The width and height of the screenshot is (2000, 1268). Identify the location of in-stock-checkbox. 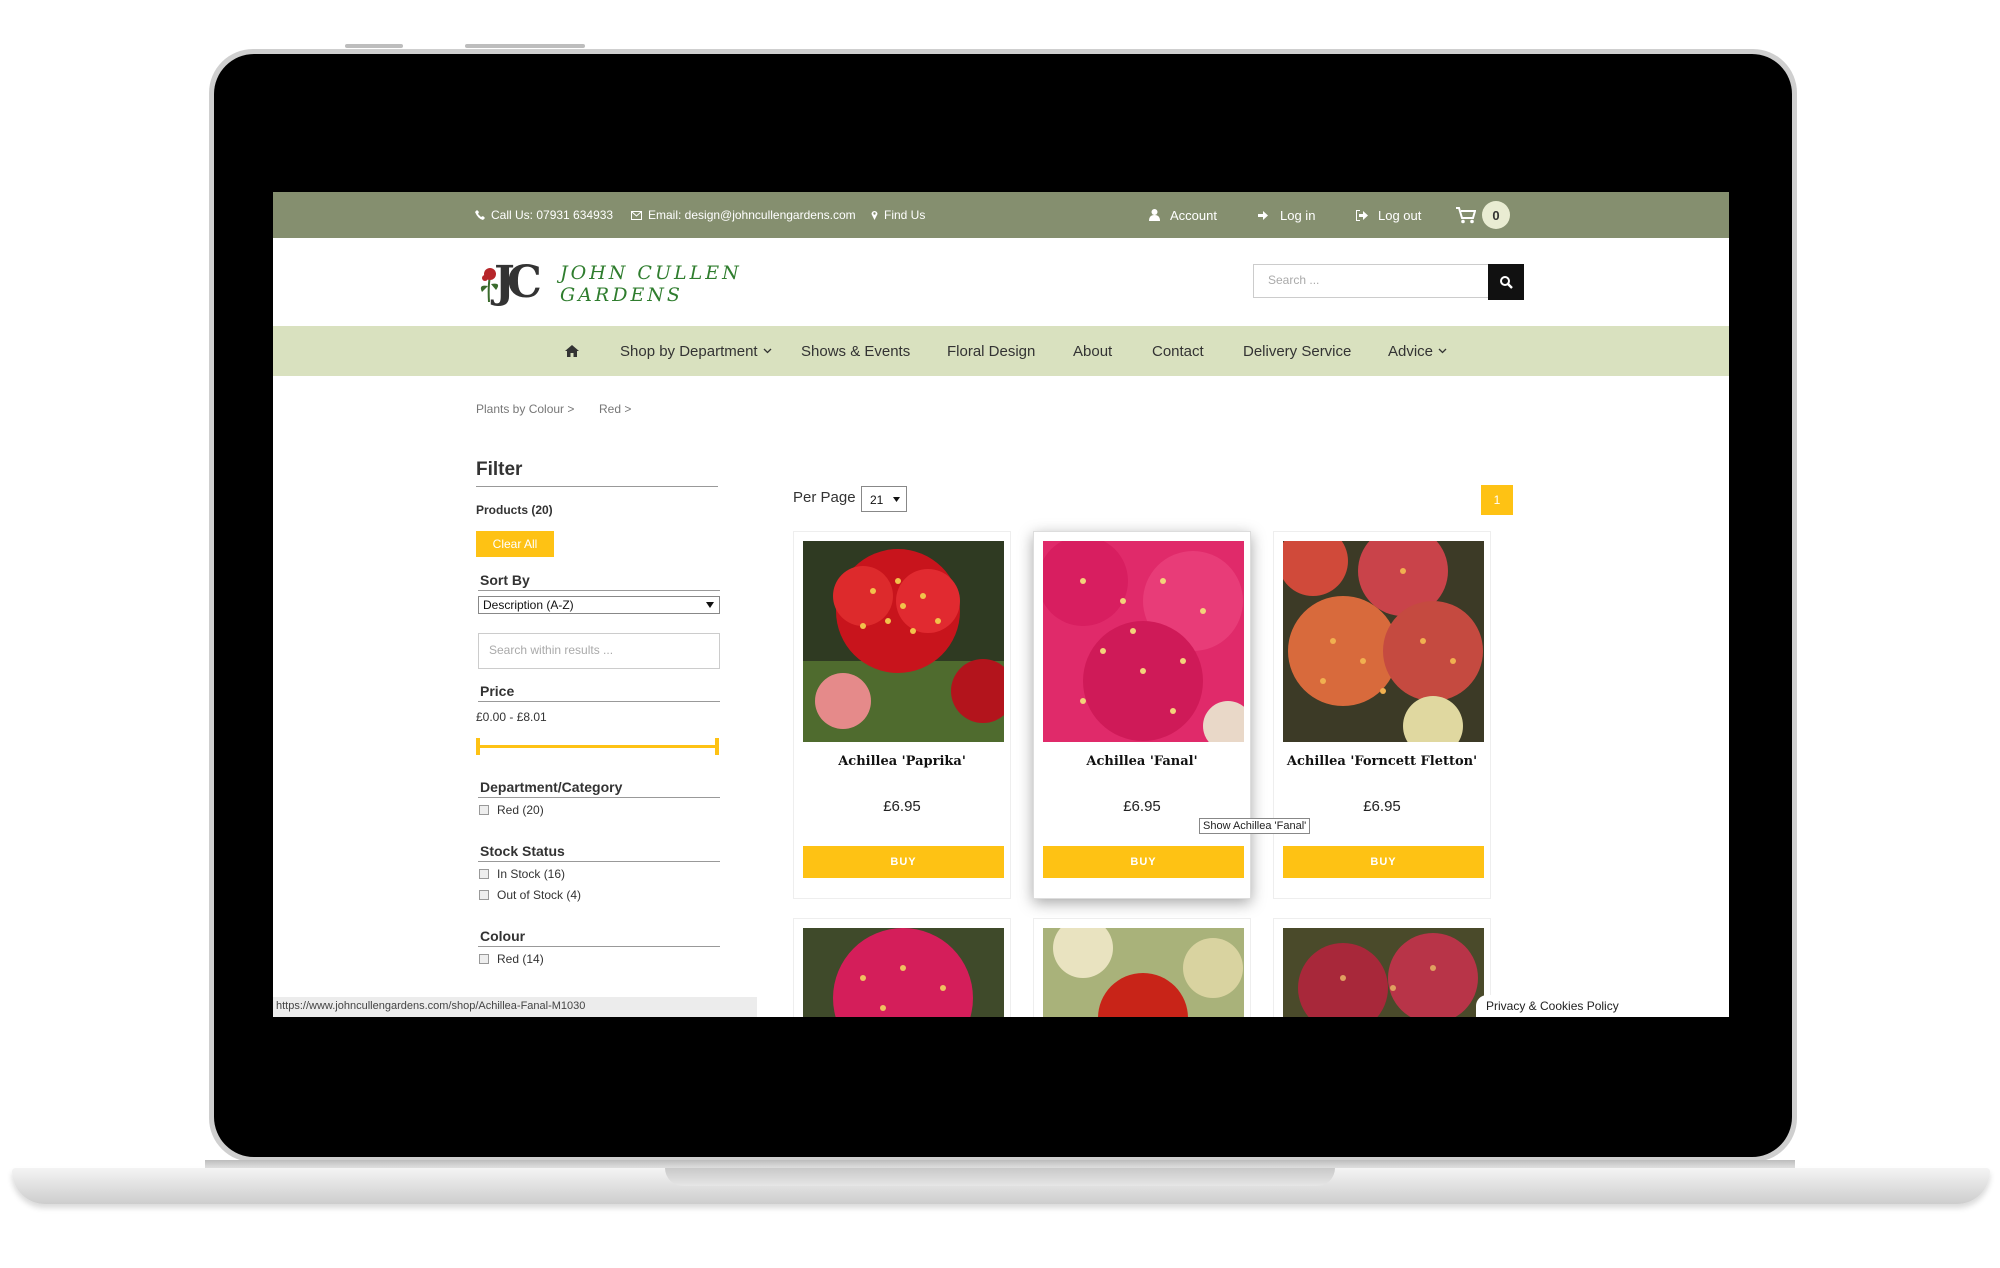
(484, 874).